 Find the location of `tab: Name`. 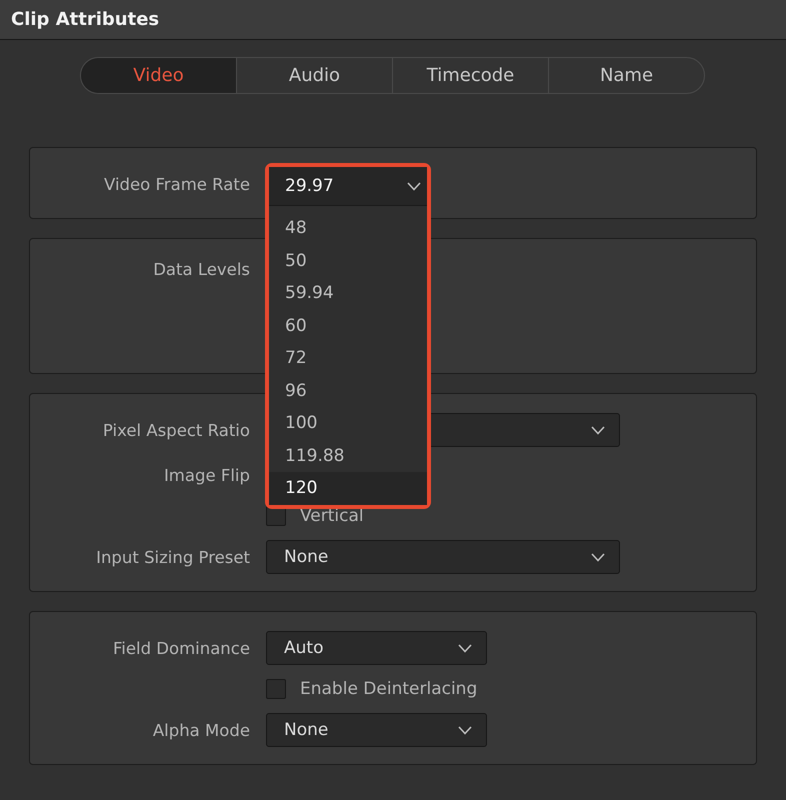

tab: Name is located at coordinates (626, 75).